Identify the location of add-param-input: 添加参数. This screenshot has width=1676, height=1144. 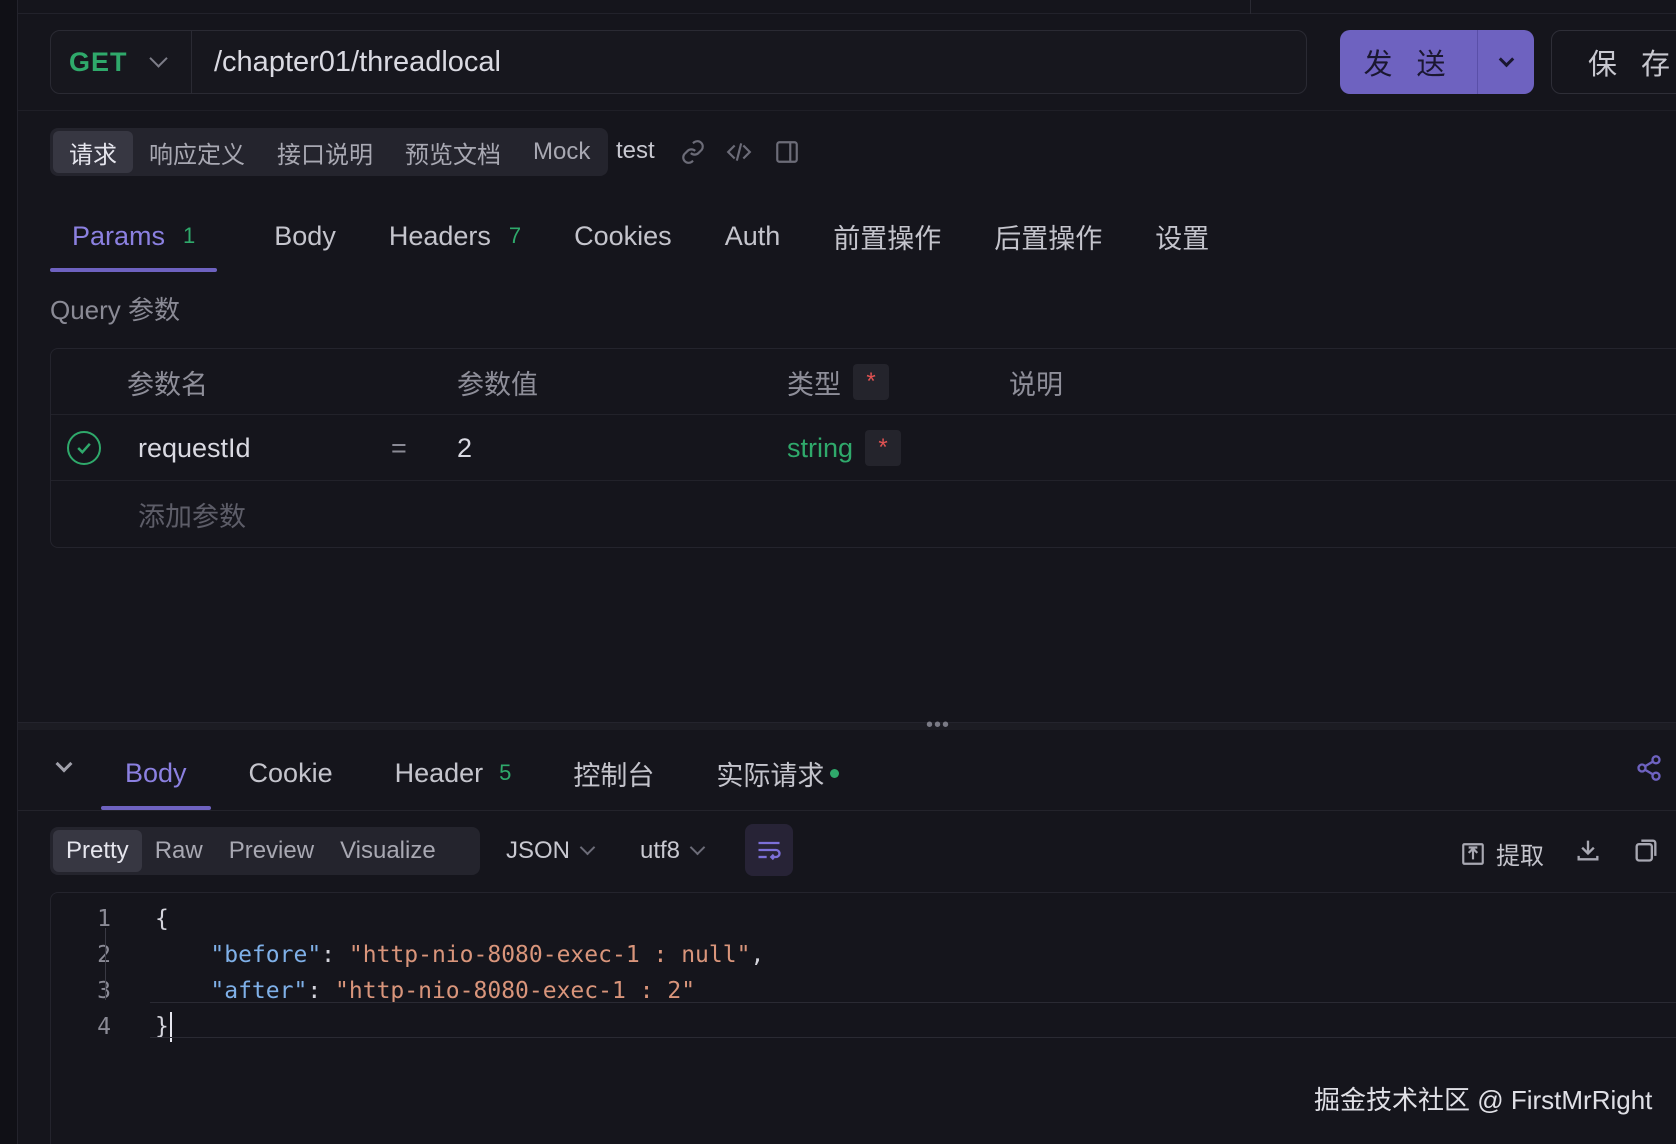
(192, 514).